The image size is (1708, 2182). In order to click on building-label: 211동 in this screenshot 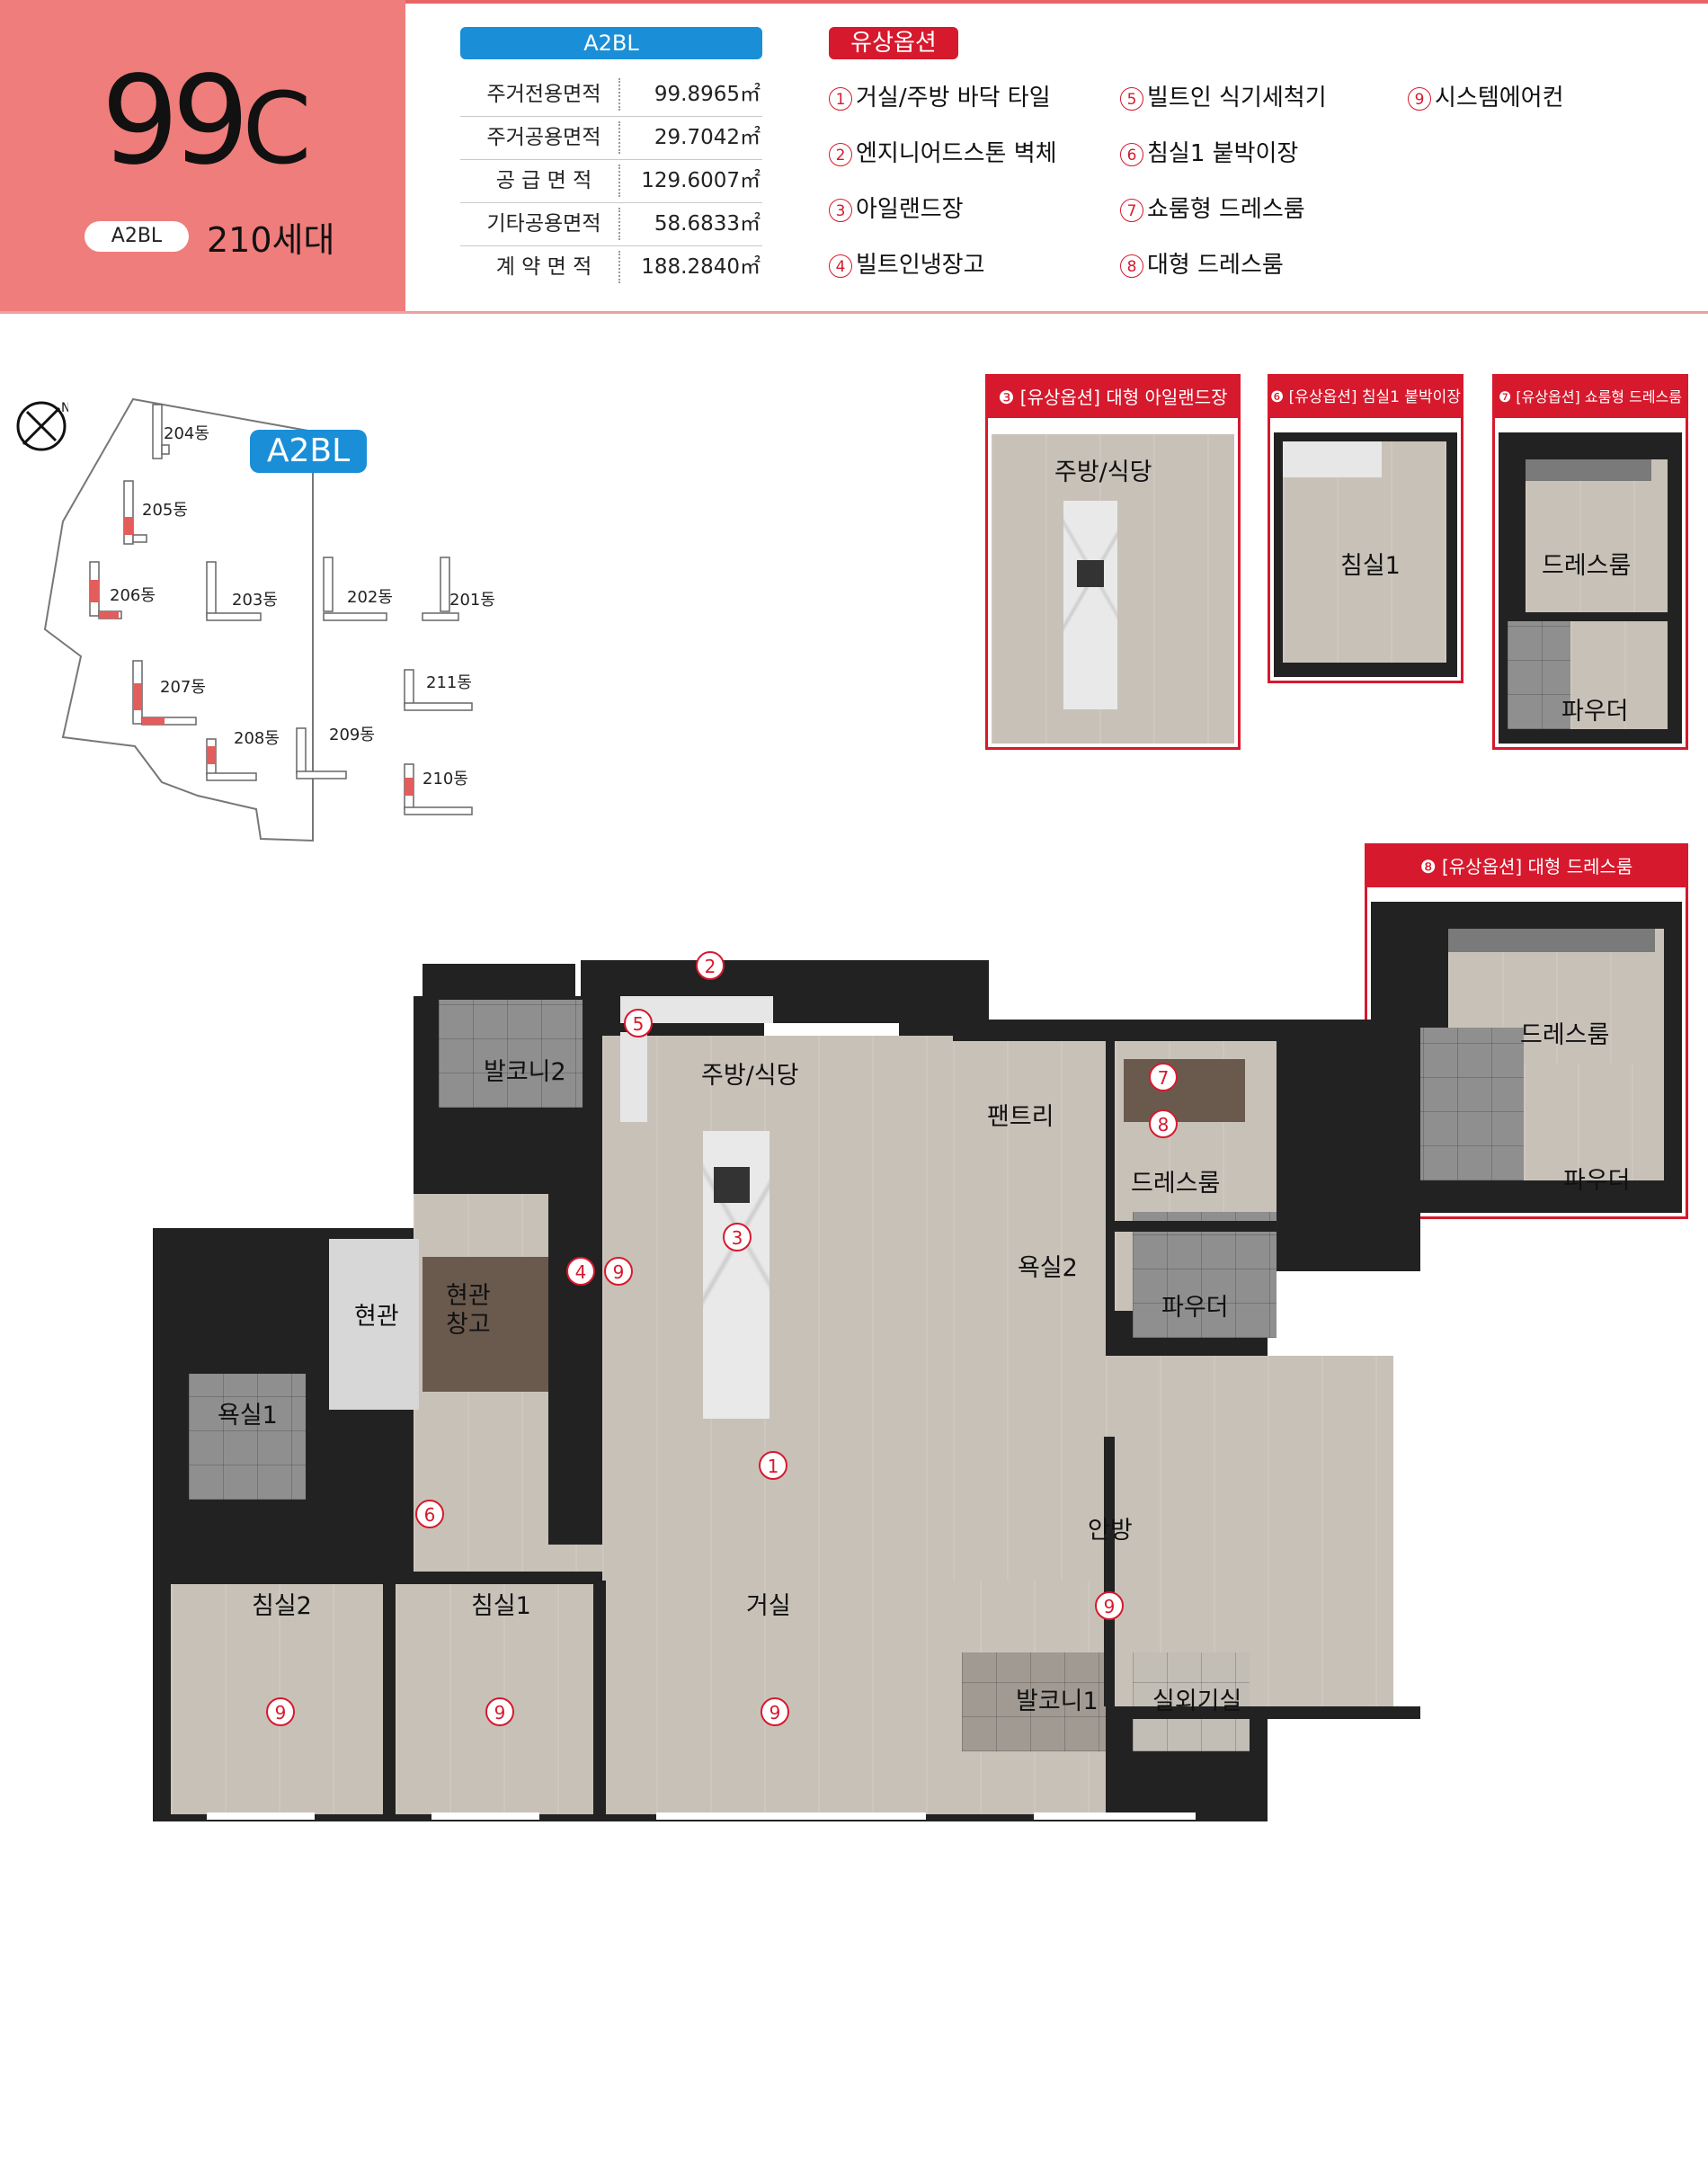, I will do `click(449, 682)`.